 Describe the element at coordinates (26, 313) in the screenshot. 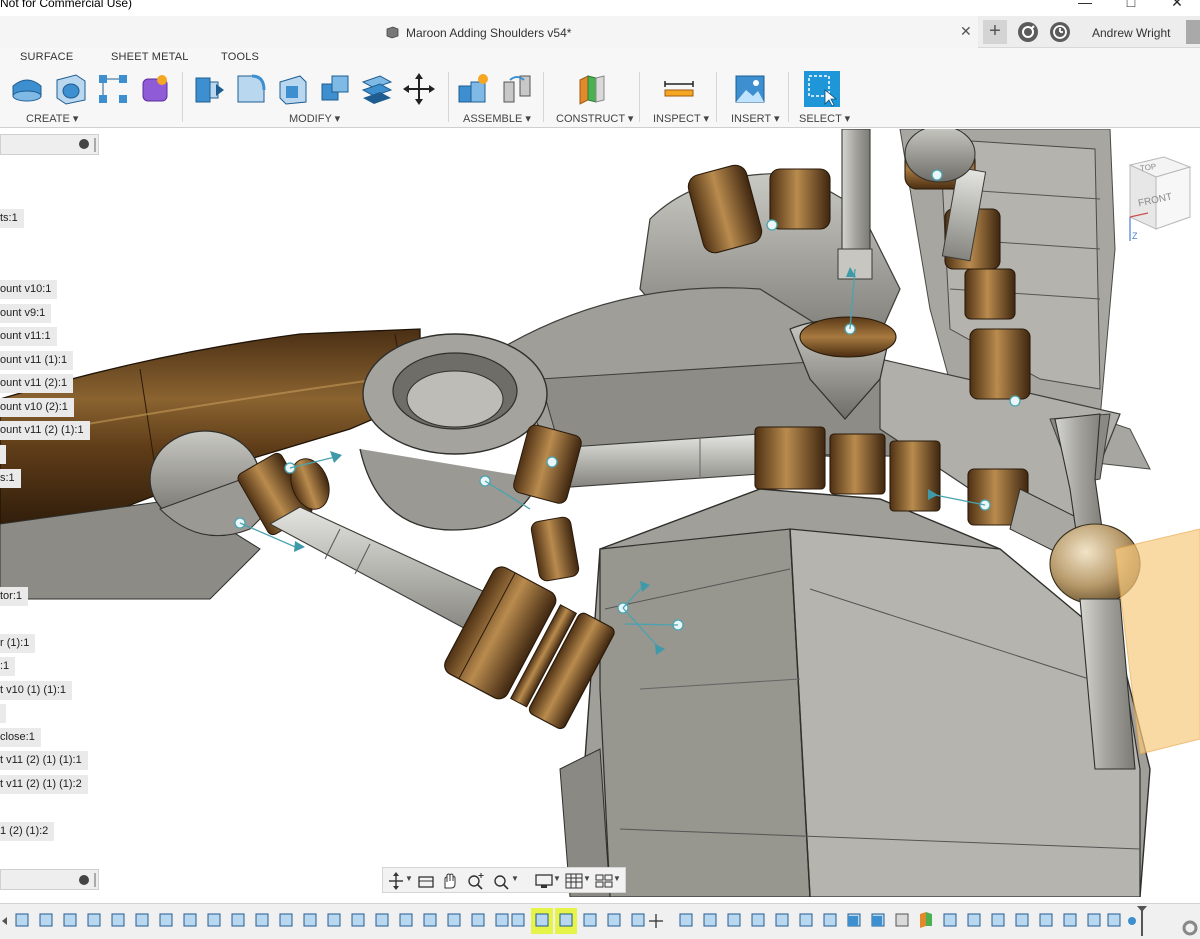

I see `browser-node: ount v9:1` at that location.